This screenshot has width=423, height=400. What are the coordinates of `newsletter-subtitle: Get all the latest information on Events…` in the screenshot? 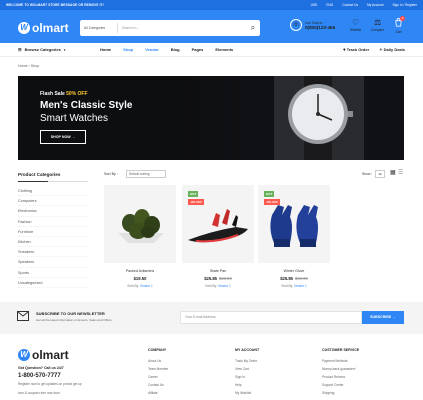 It's located at (74, 320).